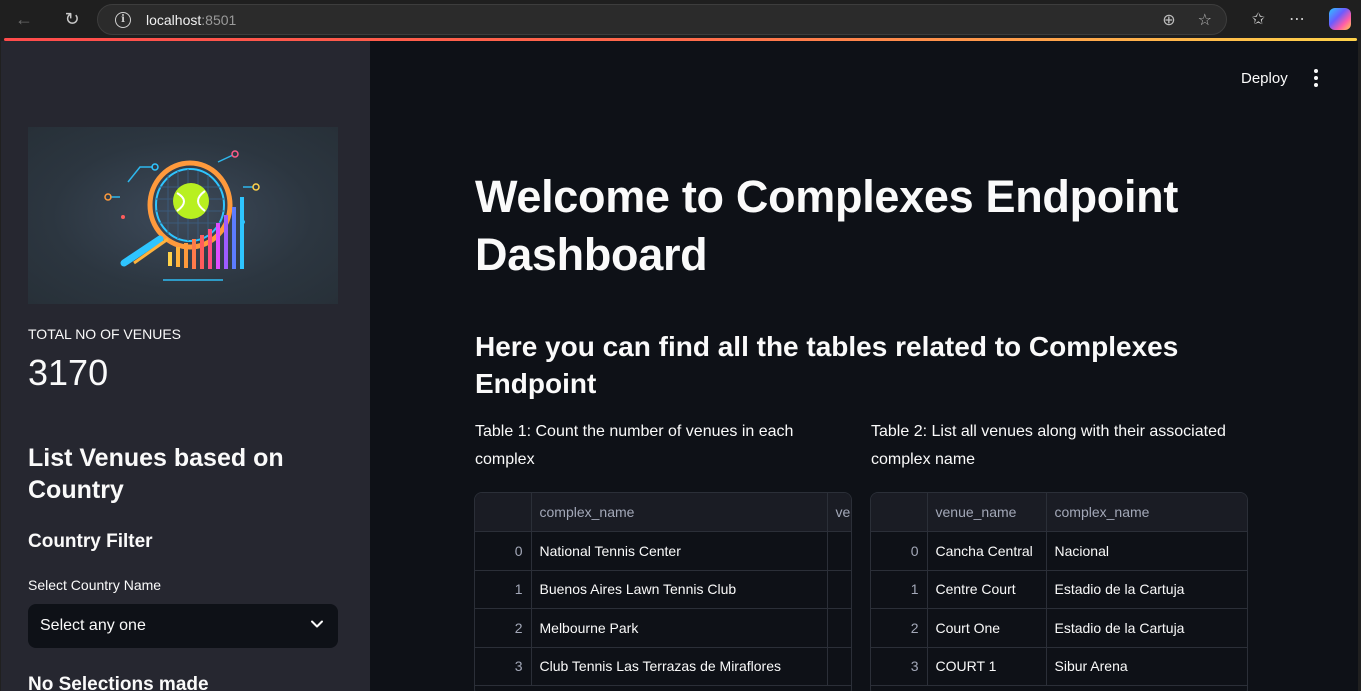 This screenshot has width=1361, height=691. Describe the element at coordinates (1264, 78) in the screenshot. I see `deploy-button: Deploy` at that location.